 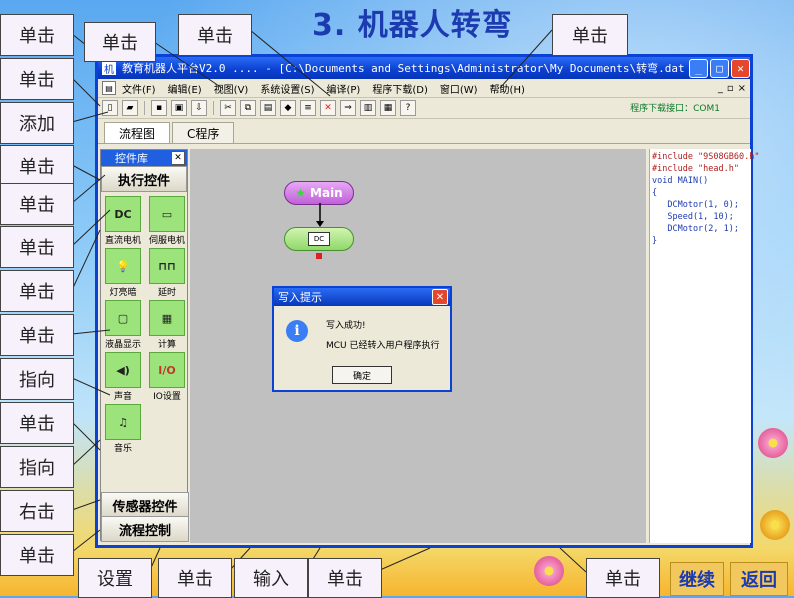 What do you see at coordinates (362, 375) in the screenshot?
I see `ok-button: 确定` at bounding box center [362, 375].